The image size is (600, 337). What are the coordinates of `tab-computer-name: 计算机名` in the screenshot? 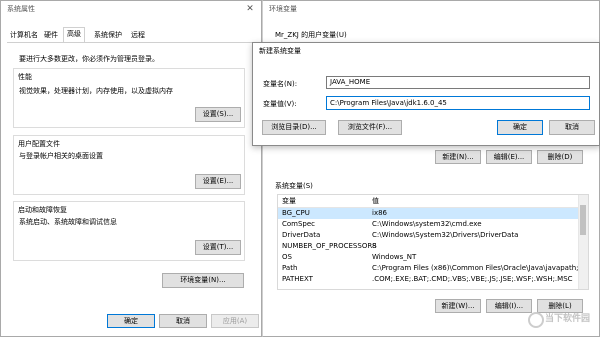 It's located at (24, 35).